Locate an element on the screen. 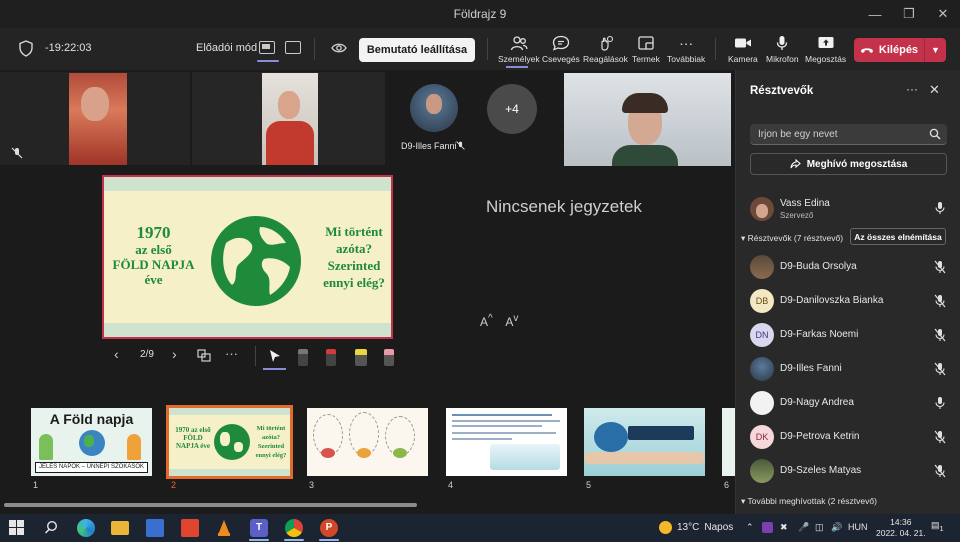 This screenshot has height=542, width=960. notification-icon: ▤1 is located at coordinates (937, 526).